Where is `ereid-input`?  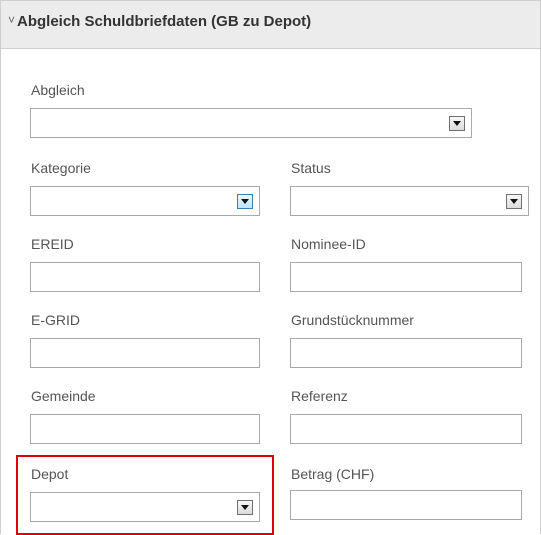
ereid-input is located at coordinates (145, 277).